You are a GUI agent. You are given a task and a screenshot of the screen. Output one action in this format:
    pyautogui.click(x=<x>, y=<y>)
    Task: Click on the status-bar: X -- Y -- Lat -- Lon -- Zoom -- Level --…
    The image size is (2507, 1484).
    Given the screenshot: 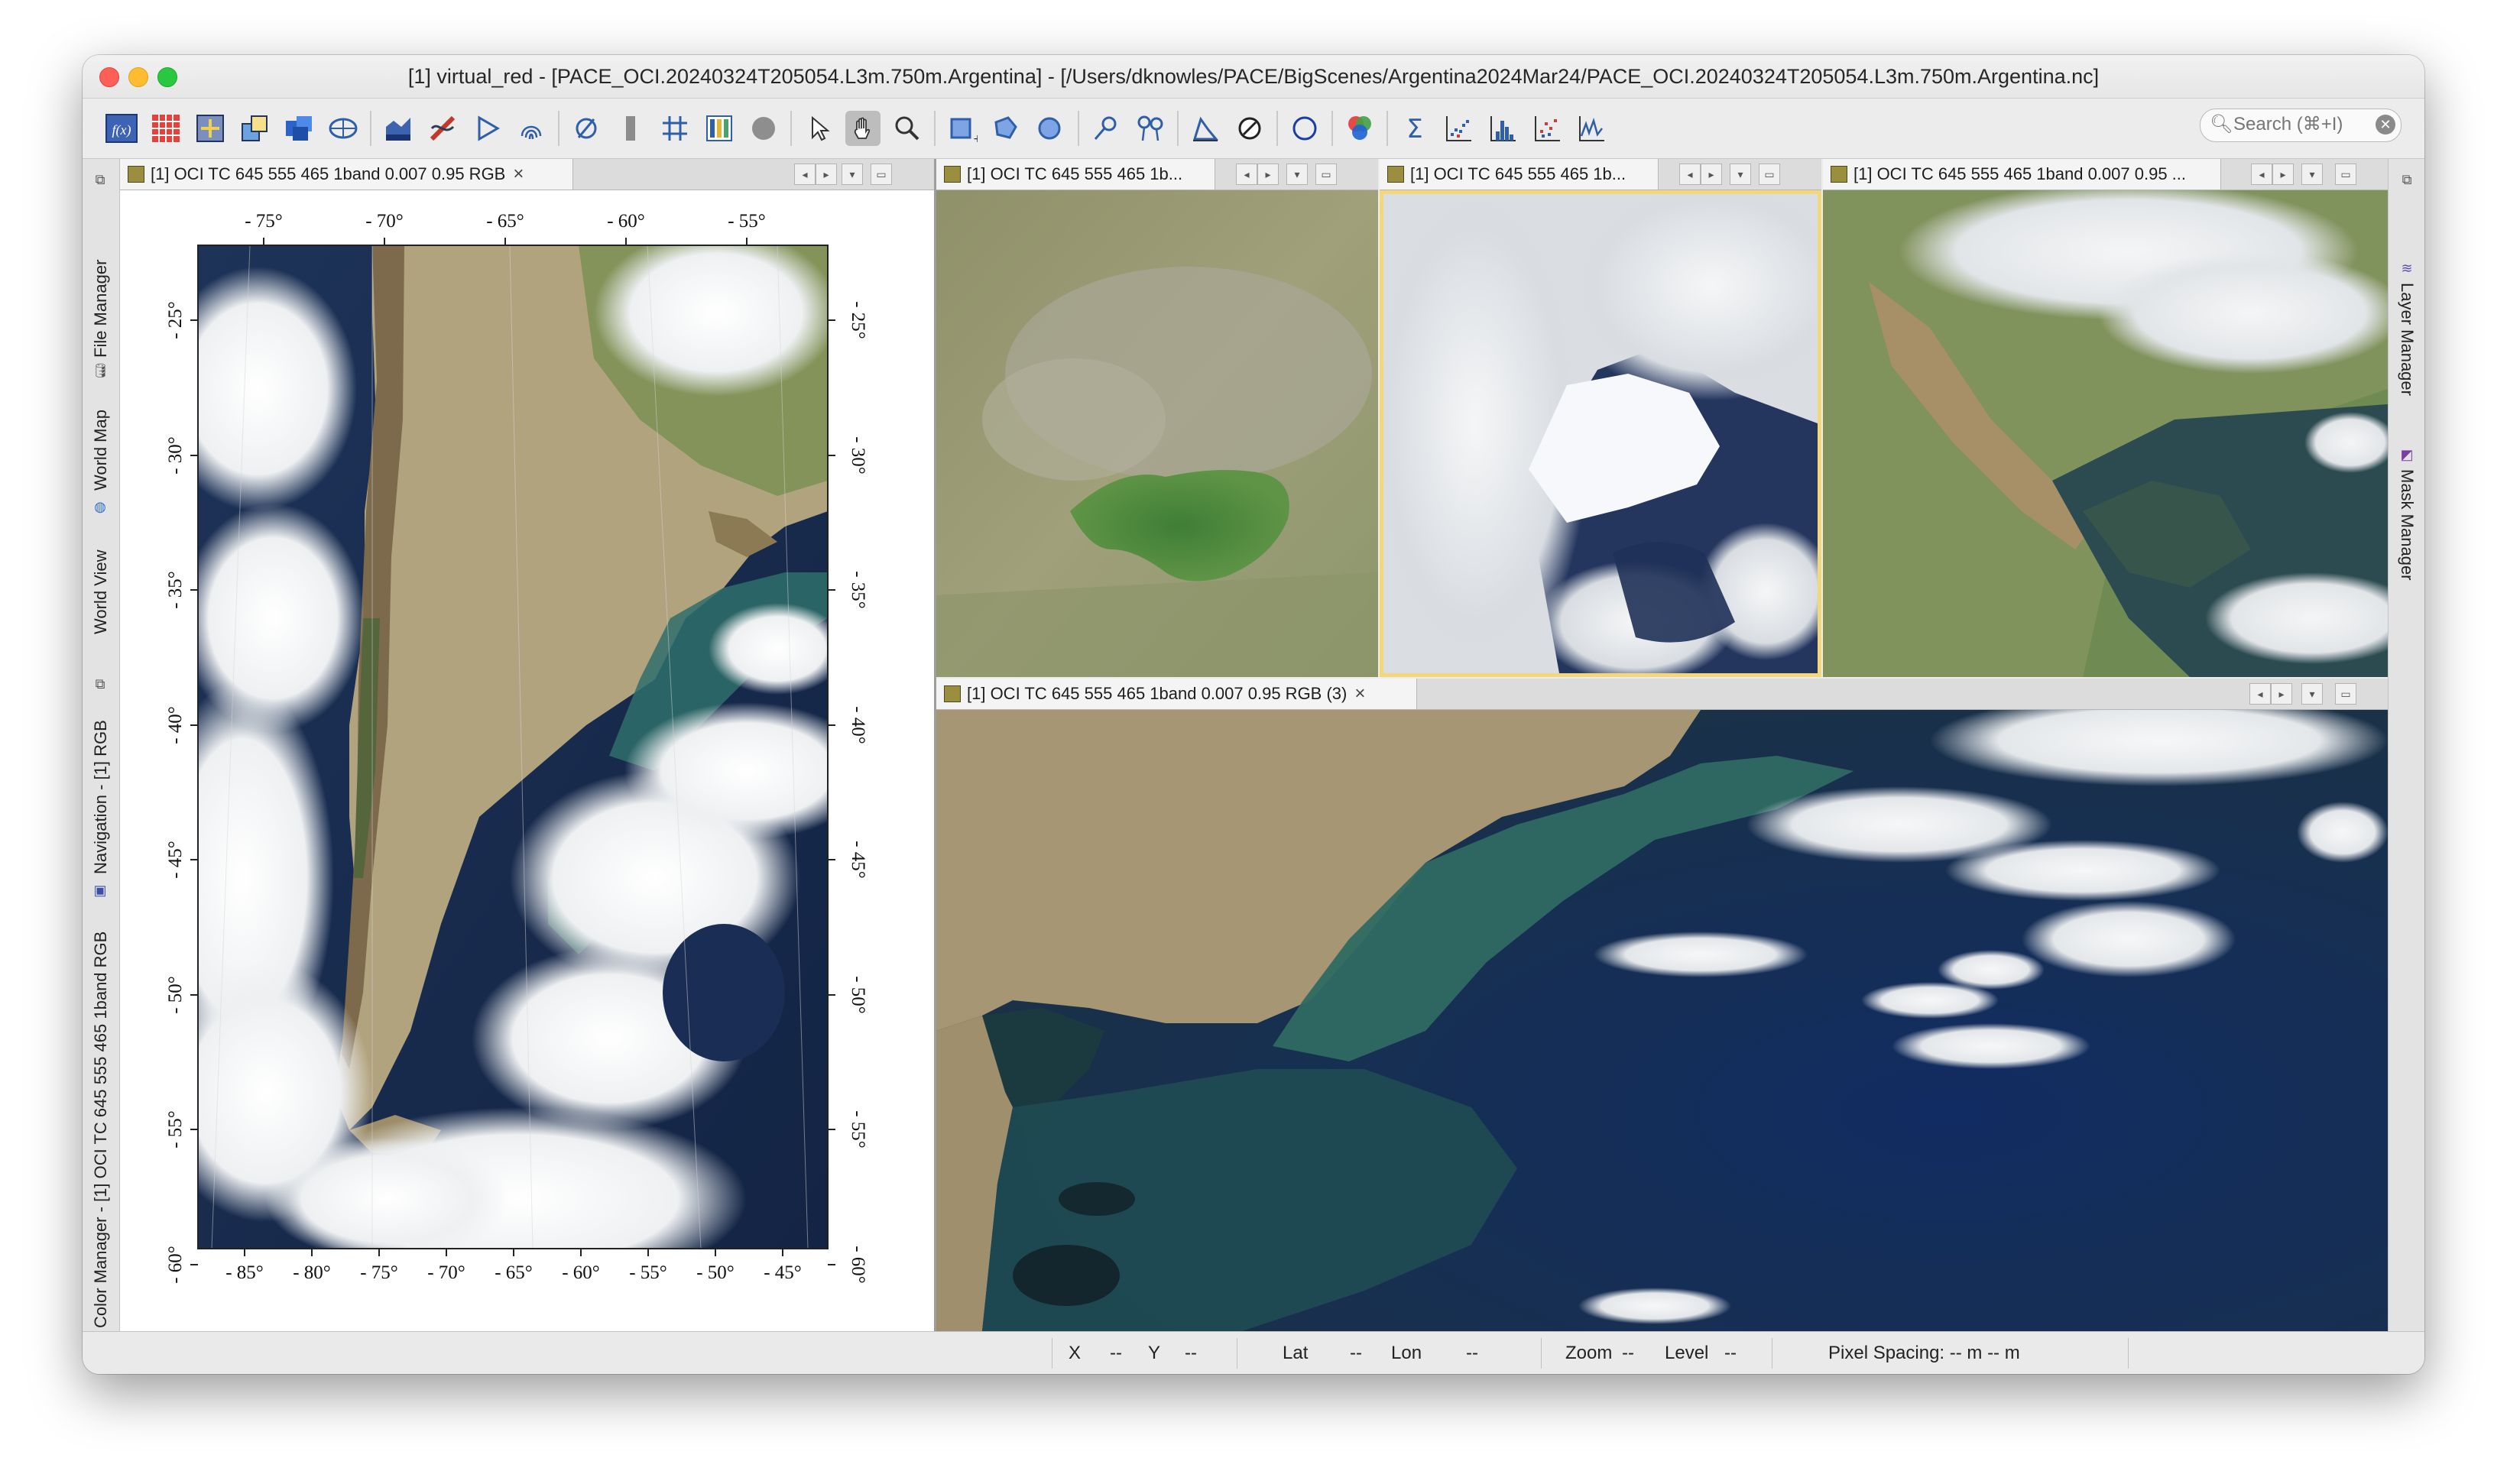 What is the action you would take?
    pyautogui.click(x=1253, y=1353)
    